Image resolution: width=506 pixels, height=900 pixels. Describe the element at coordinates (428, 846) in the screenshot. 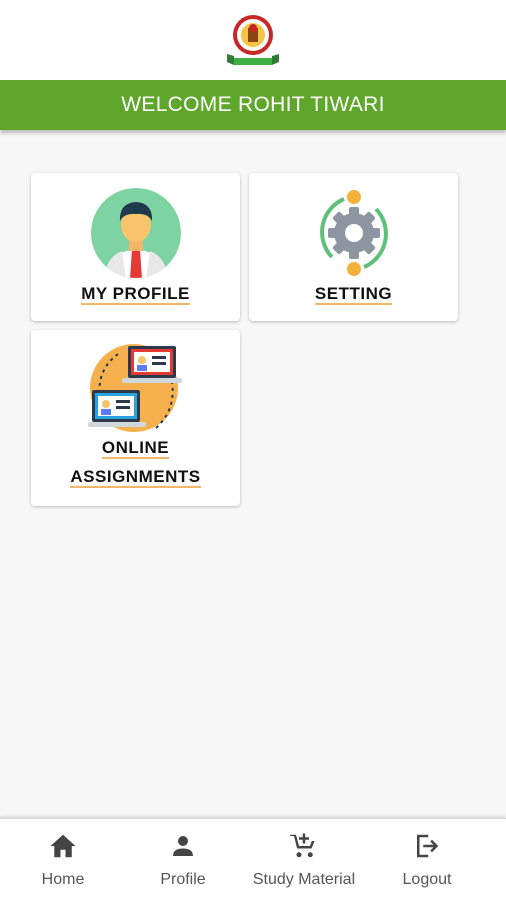

I see `logout-icon` at that location.